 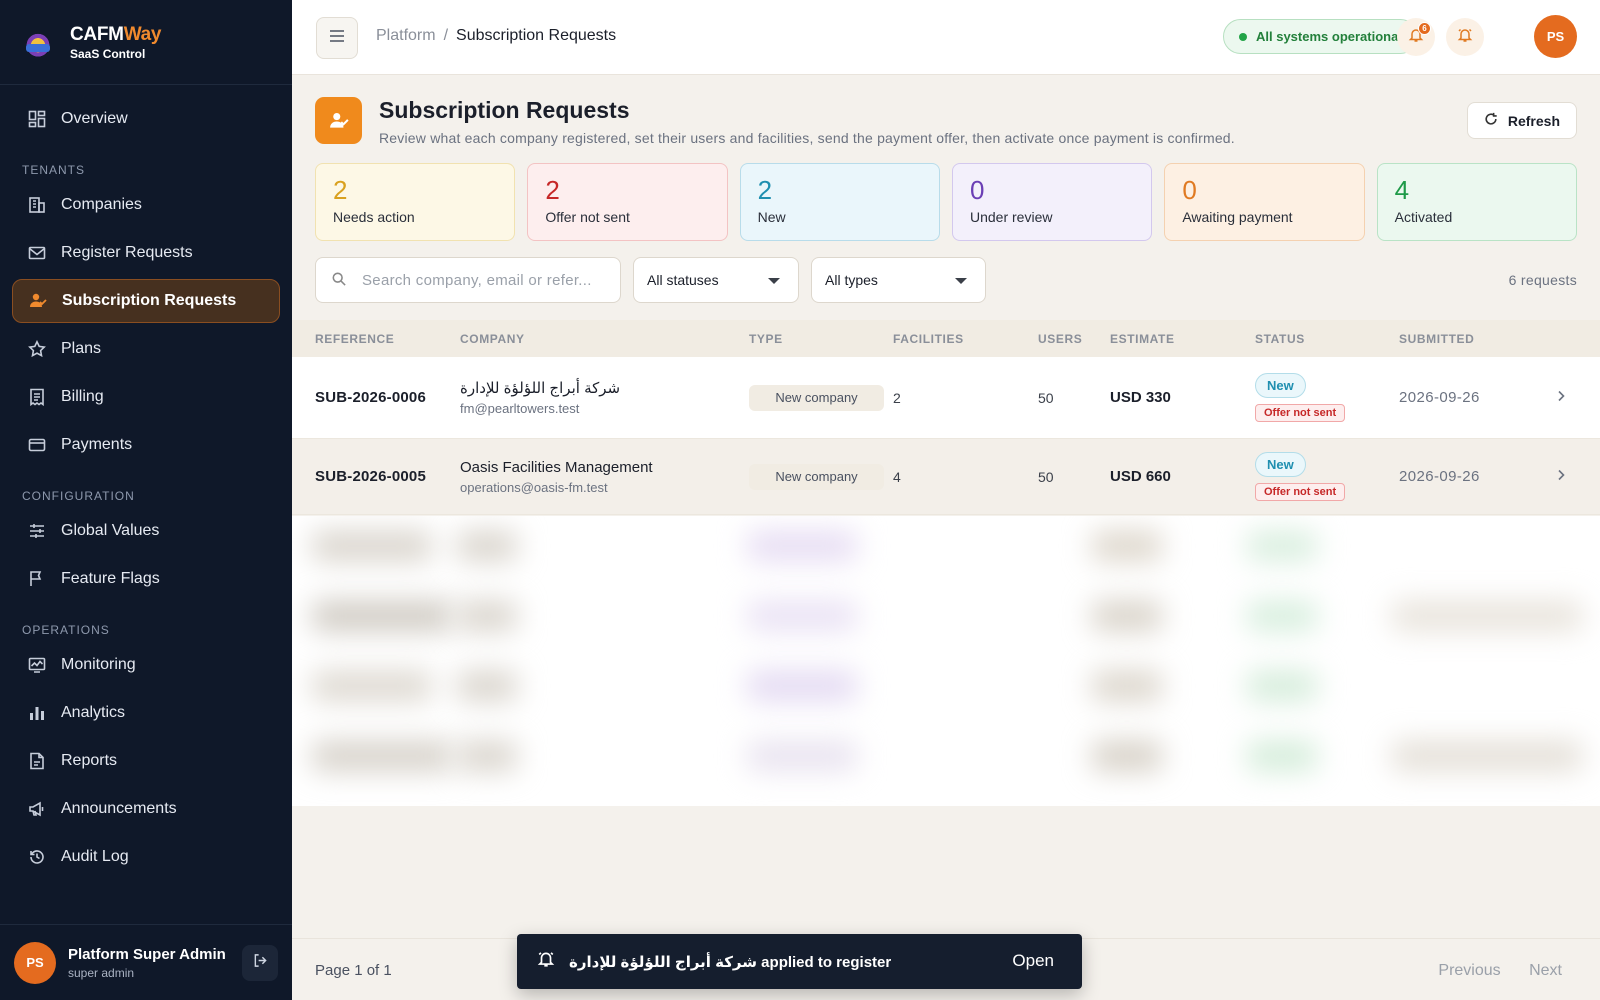 I want to click on sidebar-item-analytics: Analytics, so click(x=146, y=713).